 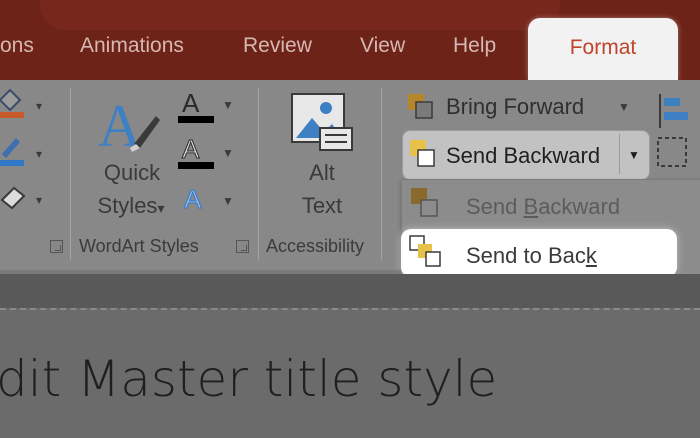 What do you see at coordinates (420, 106) in the screenshot?
I see `bring-forward-icon` at bounding box center [420, 106].